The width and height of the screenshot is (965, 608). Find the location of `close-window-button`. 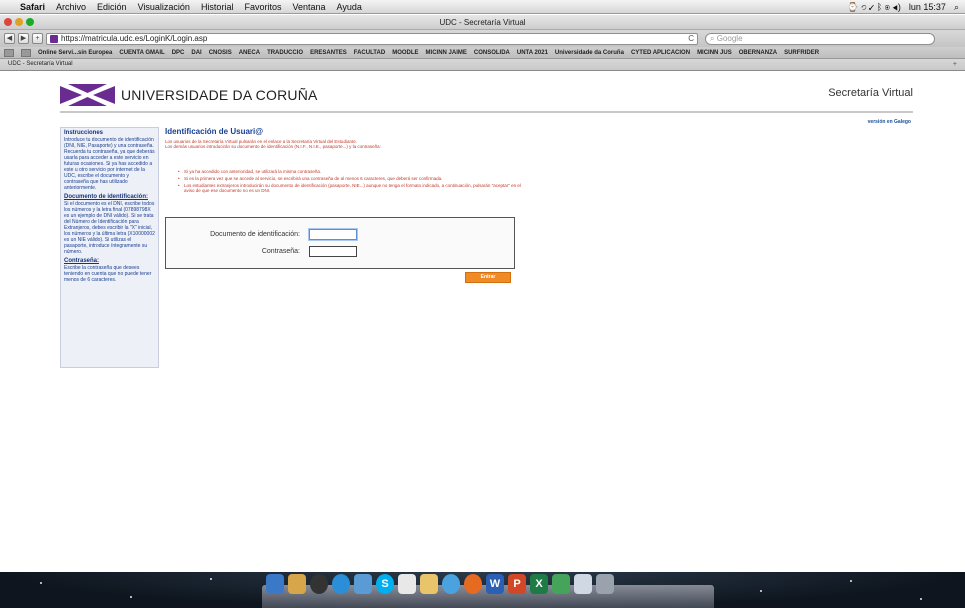

close-window-button is located at coordinates (8, 22).